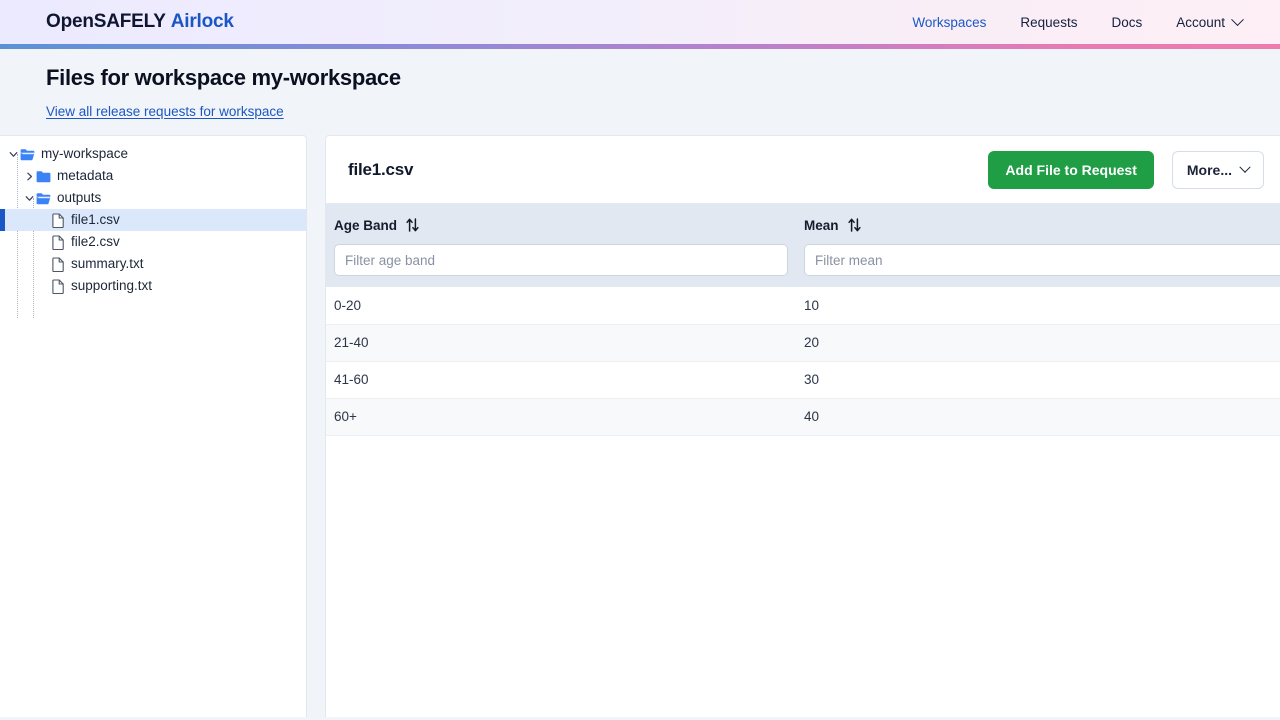 Image resolution: width=1280 pixels, height=720 pixels. What do you see at coordinates (949, 22) in the screenshot?
I see `nav-link-workspaces: Workspaces` at bounding box center [949, 22].